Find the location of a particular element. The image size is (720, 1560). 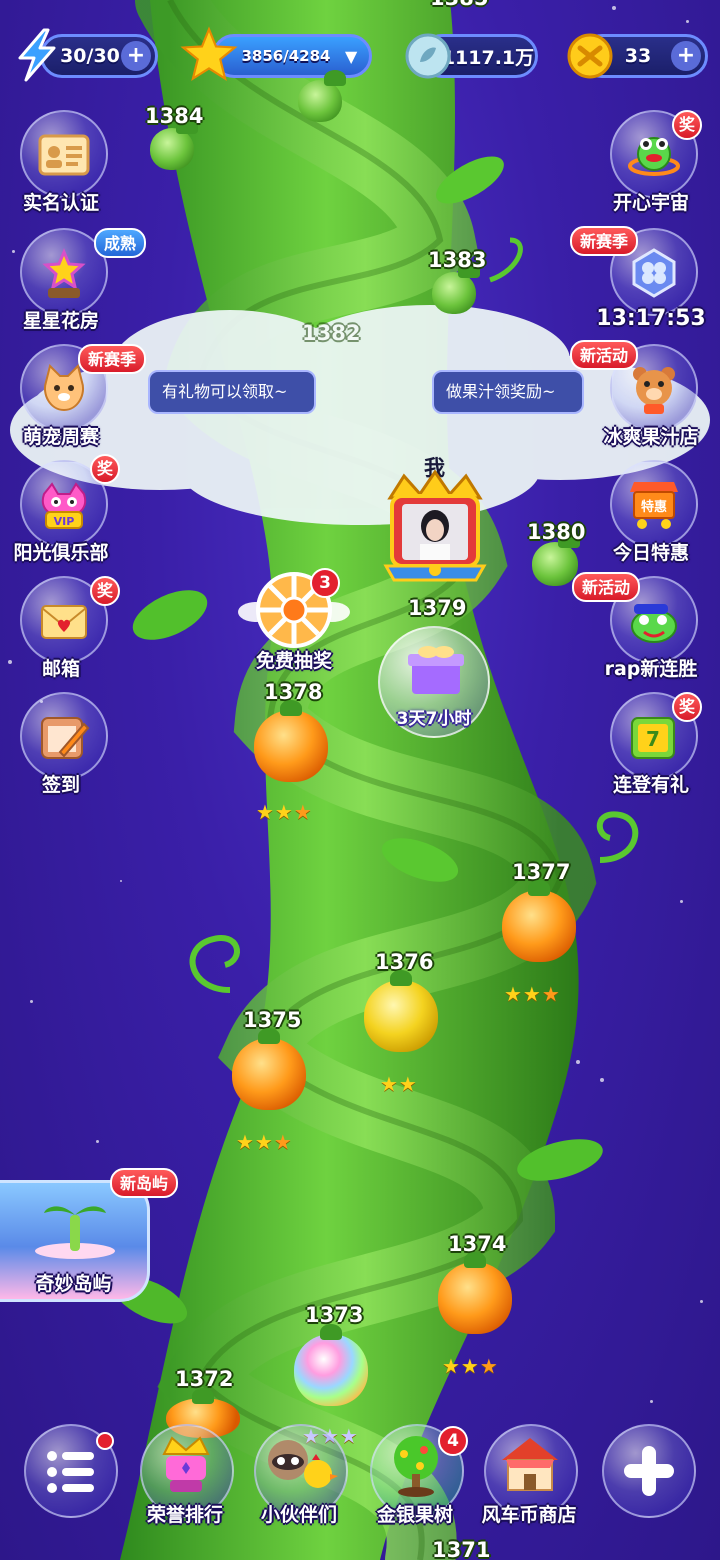

check-in-button: 签到 is located at coordinates (61, 747).